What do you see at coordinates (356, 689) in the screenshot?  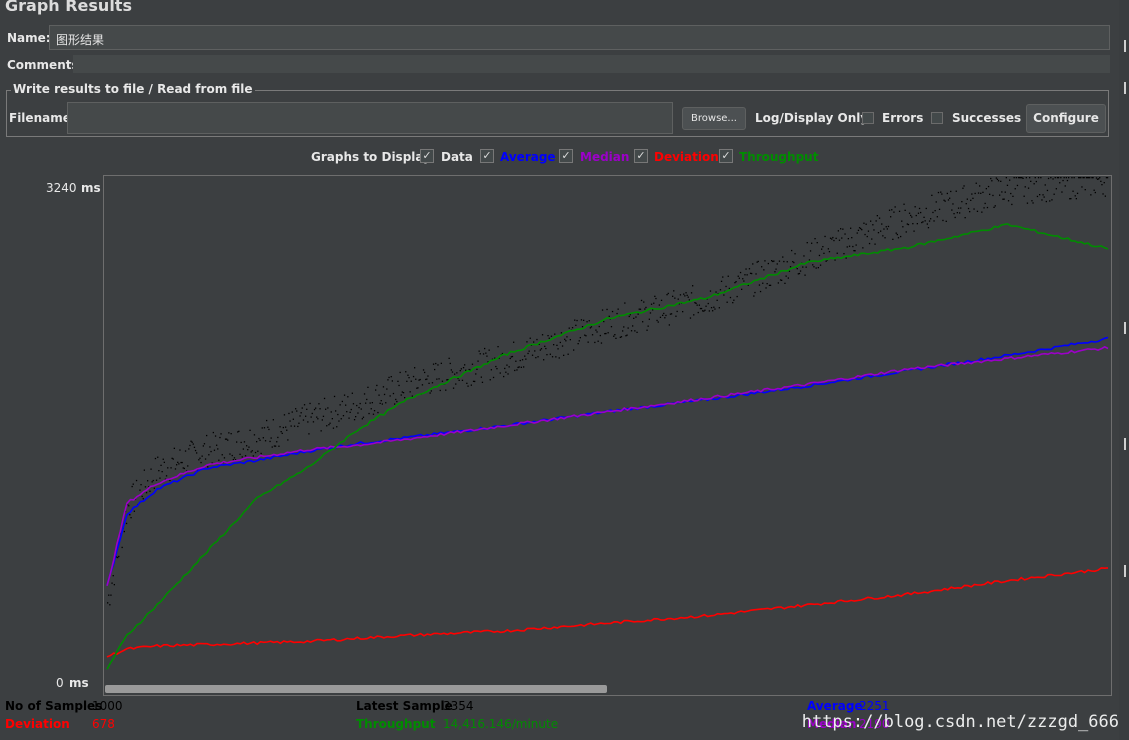 I see `horizontal-scrollbar` at bounding box center [356, 689].